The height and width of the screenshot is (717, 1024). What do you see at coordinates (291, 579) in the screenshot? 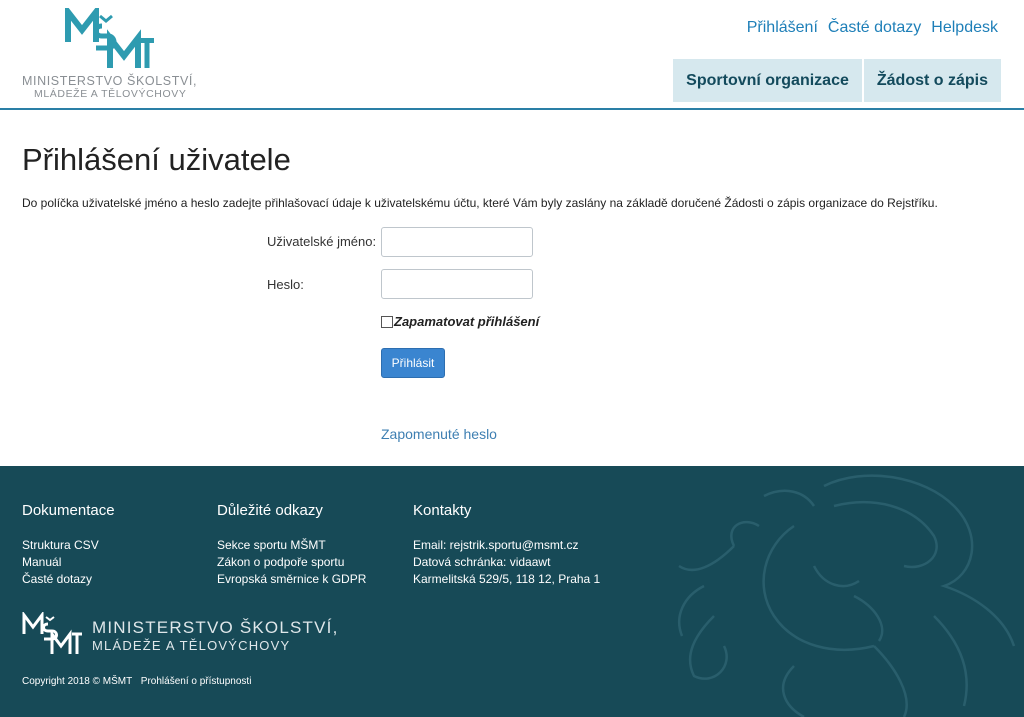
I see `footer-link-gdpr: Evropská směrnice k GDPR` at bounding box center [291, 579].